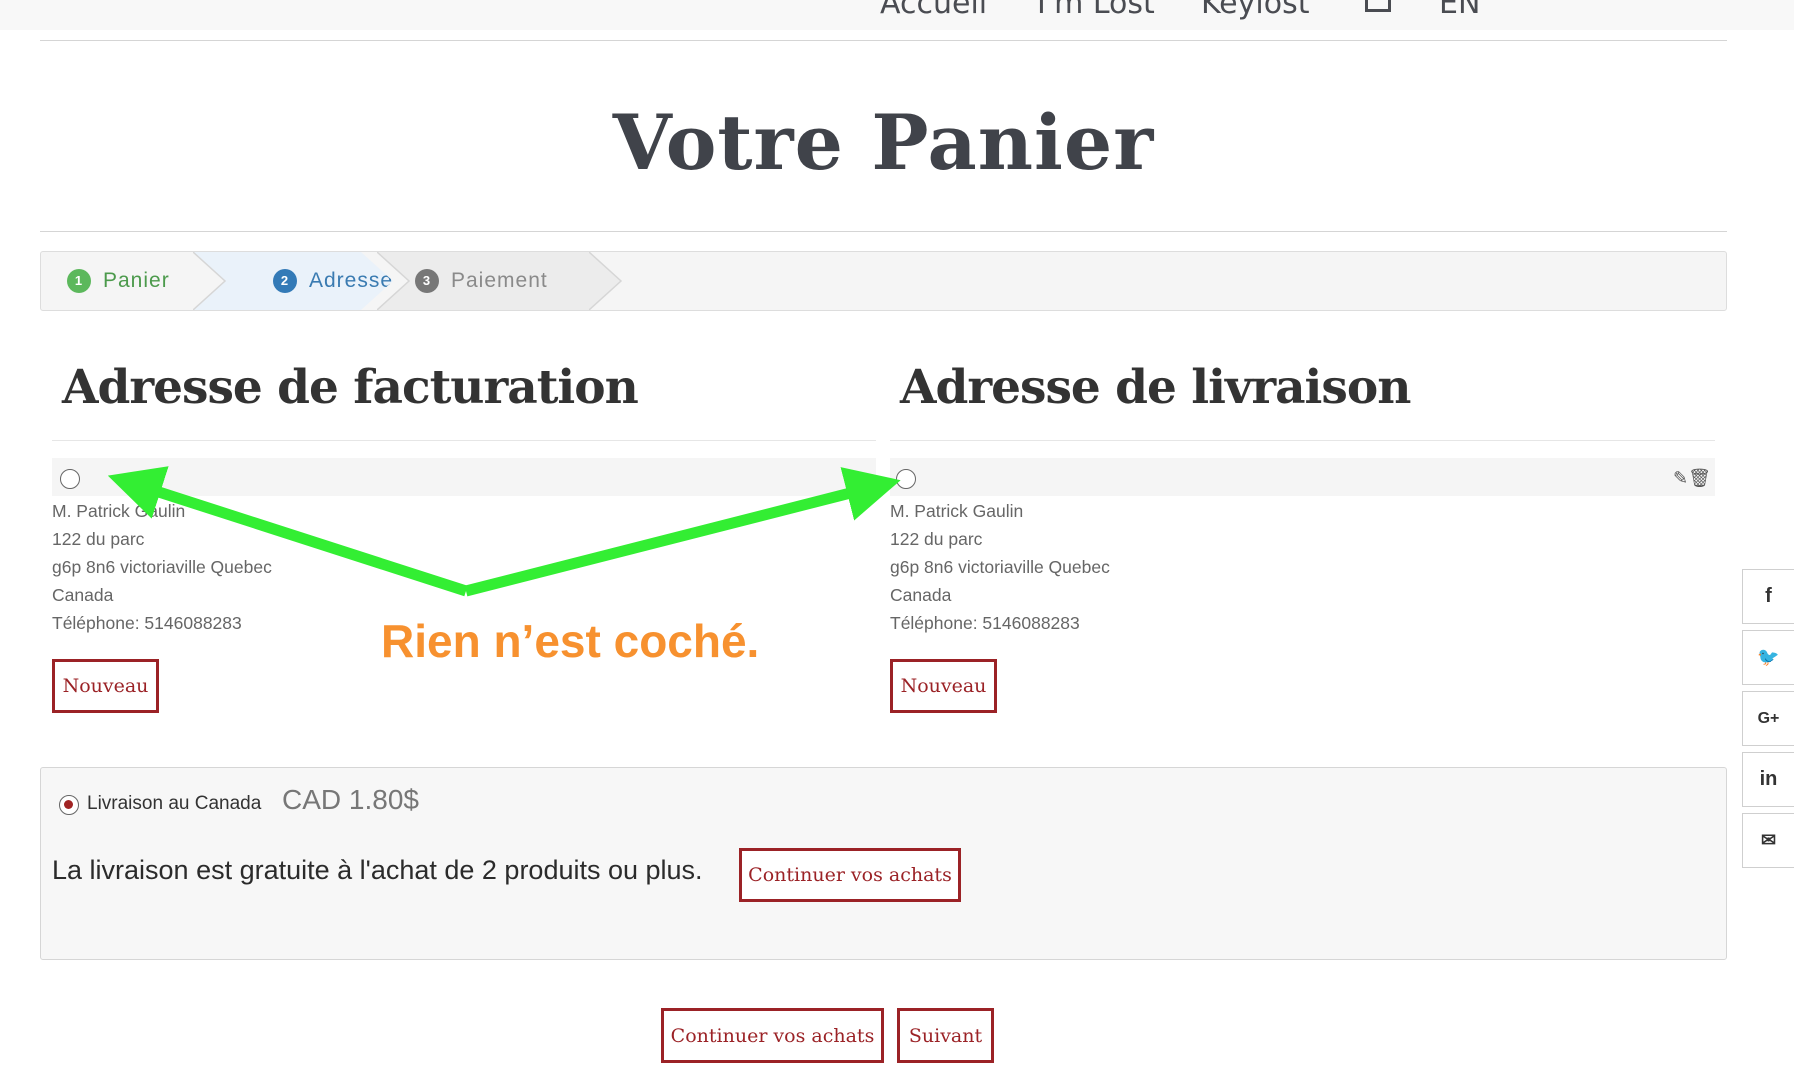 Image resolution: width=1794 pixels, height=1068 pixels. What do you see at coordinates (682, 532) in the screenshot?
I see `arrow-to-shipping-radio` at bounding box center [682, 532].